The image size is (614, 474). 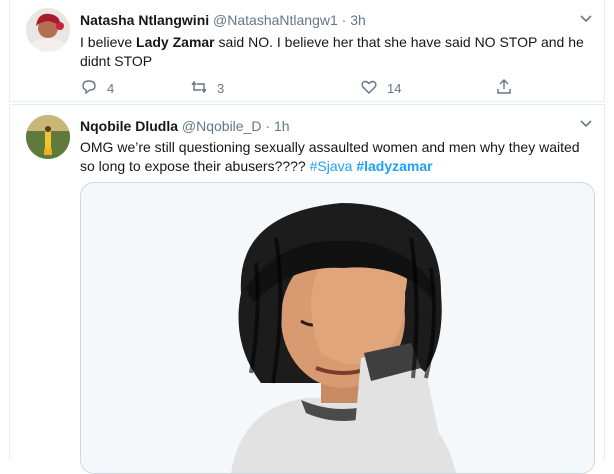 I want to click on tweet-header: Natasha Ntlangwini @NatashaNtlangw1 · 3h, so click(x=223, y=20).